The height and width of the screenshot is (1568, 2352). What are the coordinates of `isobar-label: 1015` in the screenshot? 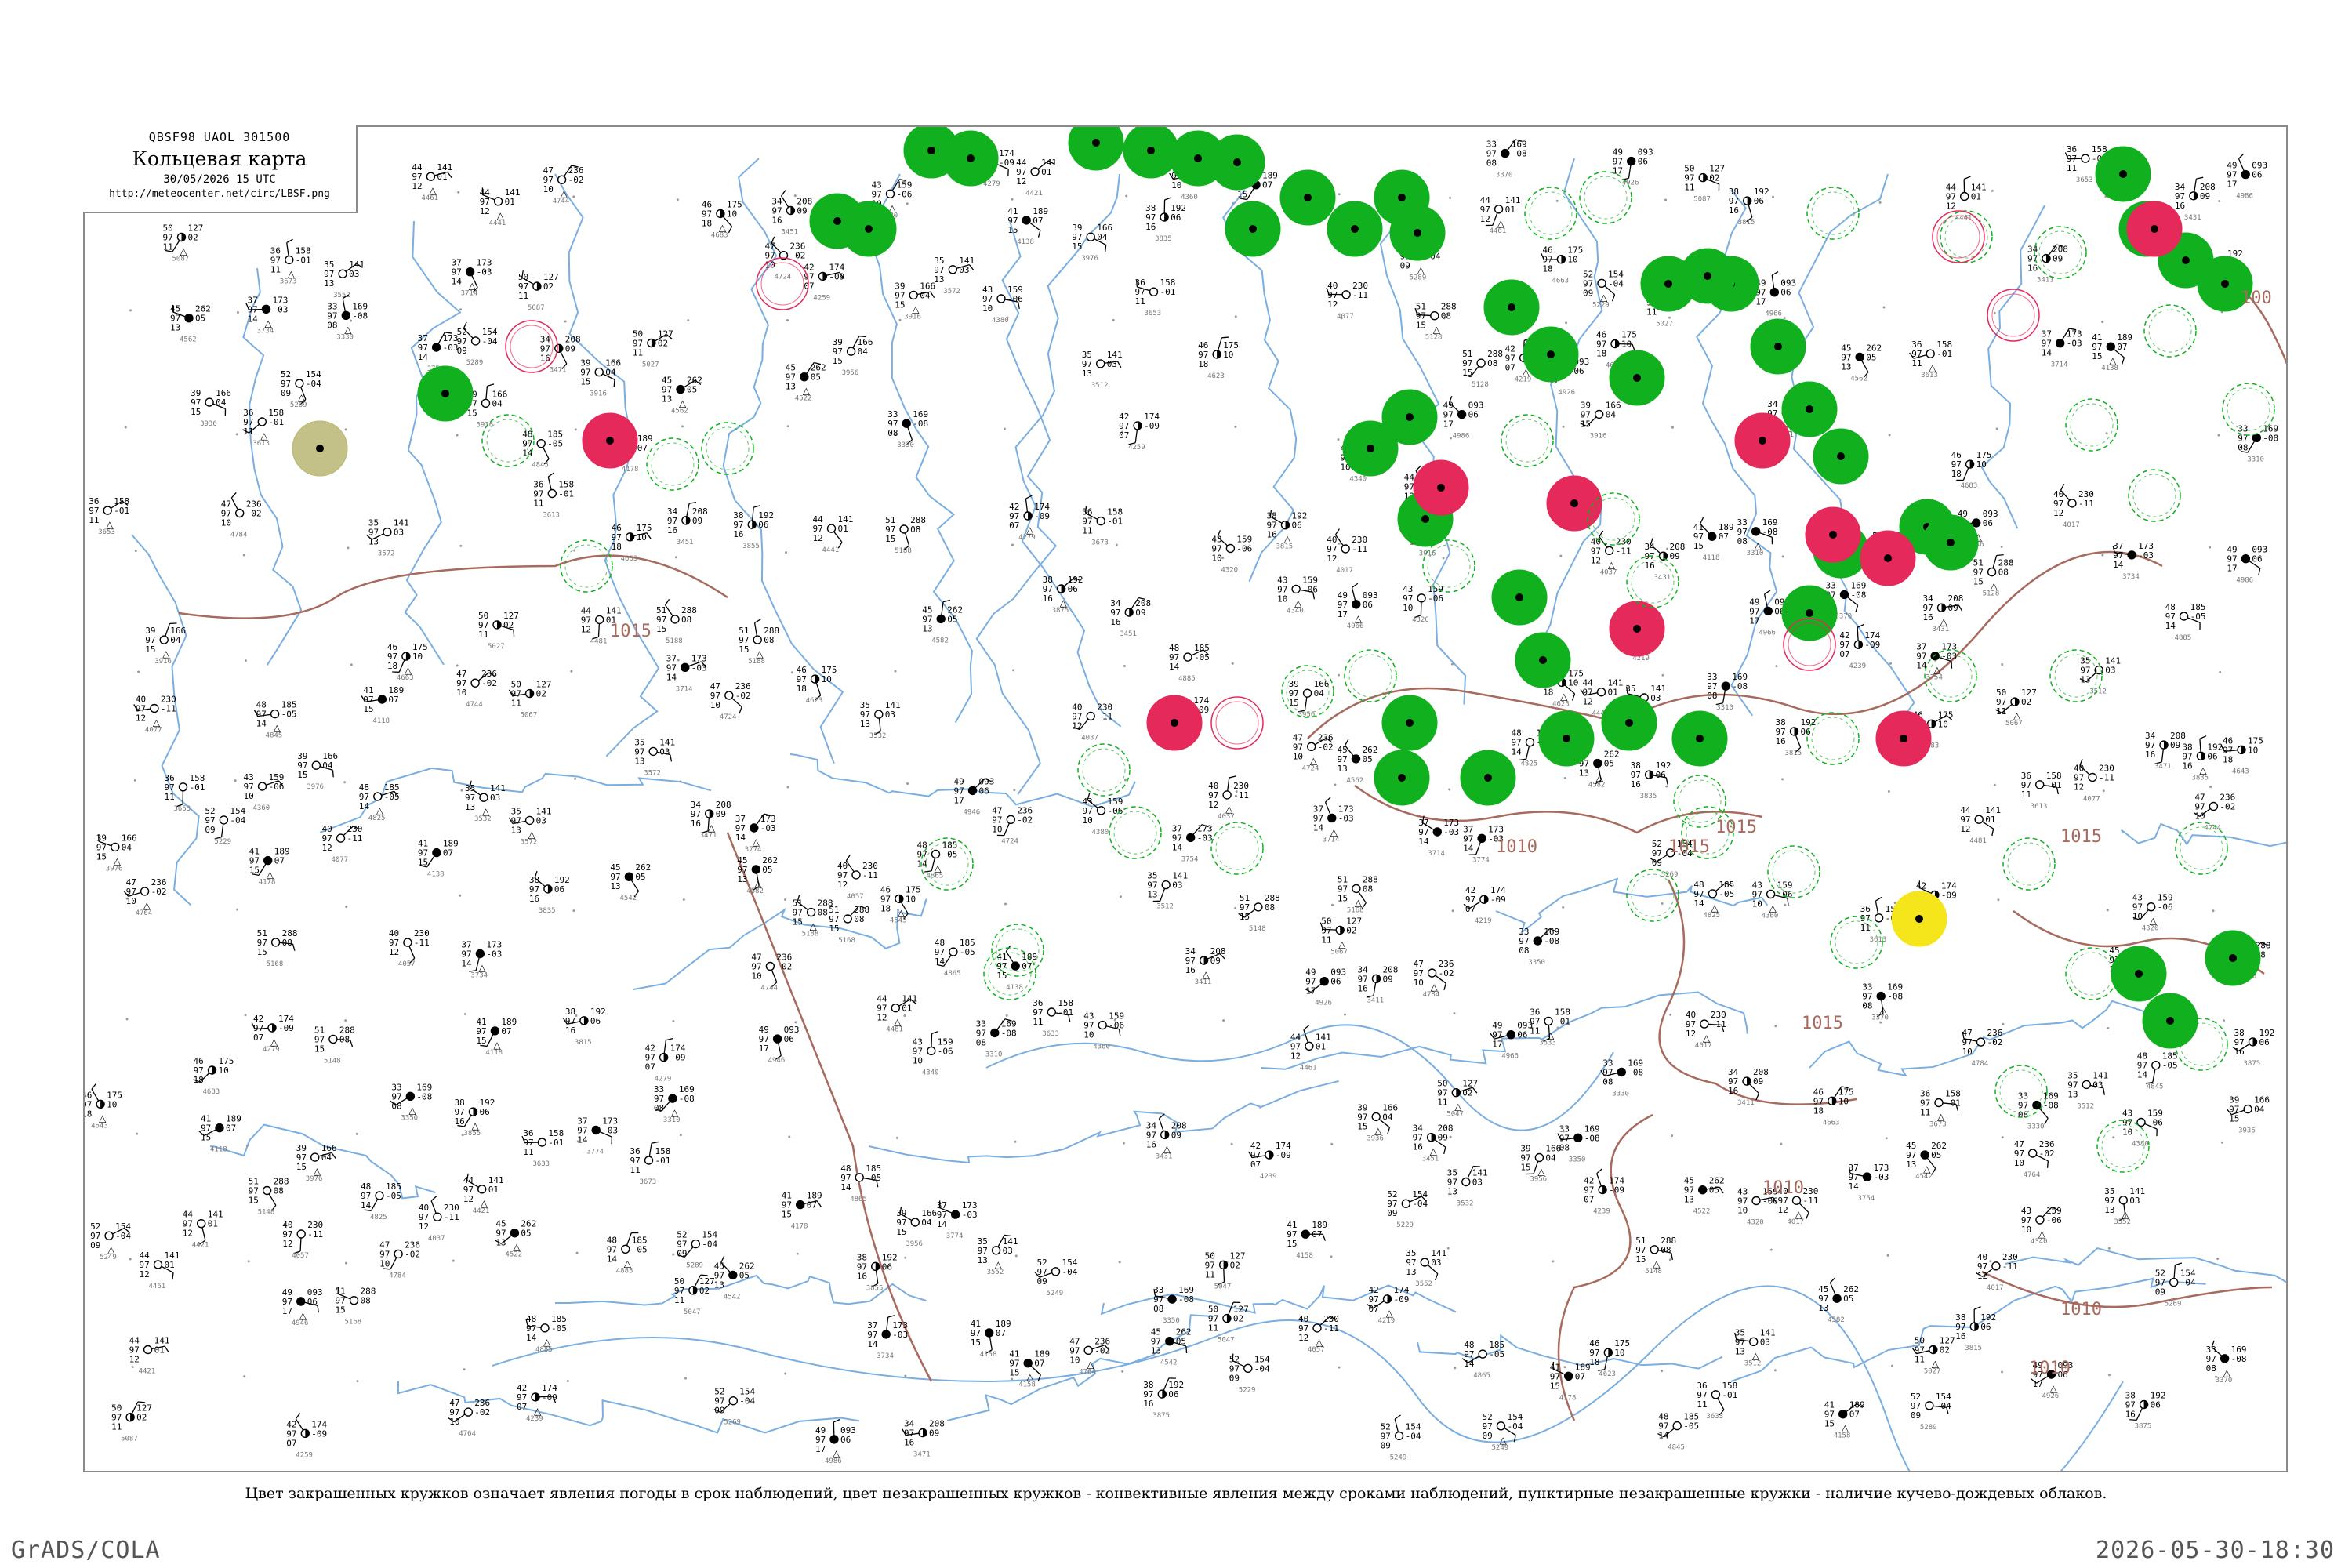 It's located at (2081, 837).